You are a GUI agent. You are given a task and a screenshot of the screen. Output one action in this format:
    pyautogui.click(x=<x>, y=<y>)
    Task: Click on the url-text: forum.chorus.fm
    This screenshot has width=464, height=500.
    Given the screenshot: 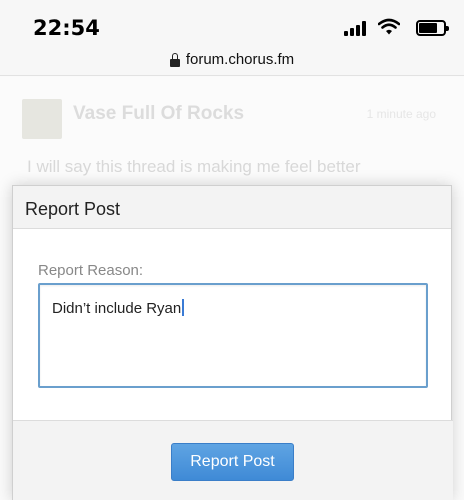 What is the action you would take?
    pyautogui.click(x=240, y=59)
    